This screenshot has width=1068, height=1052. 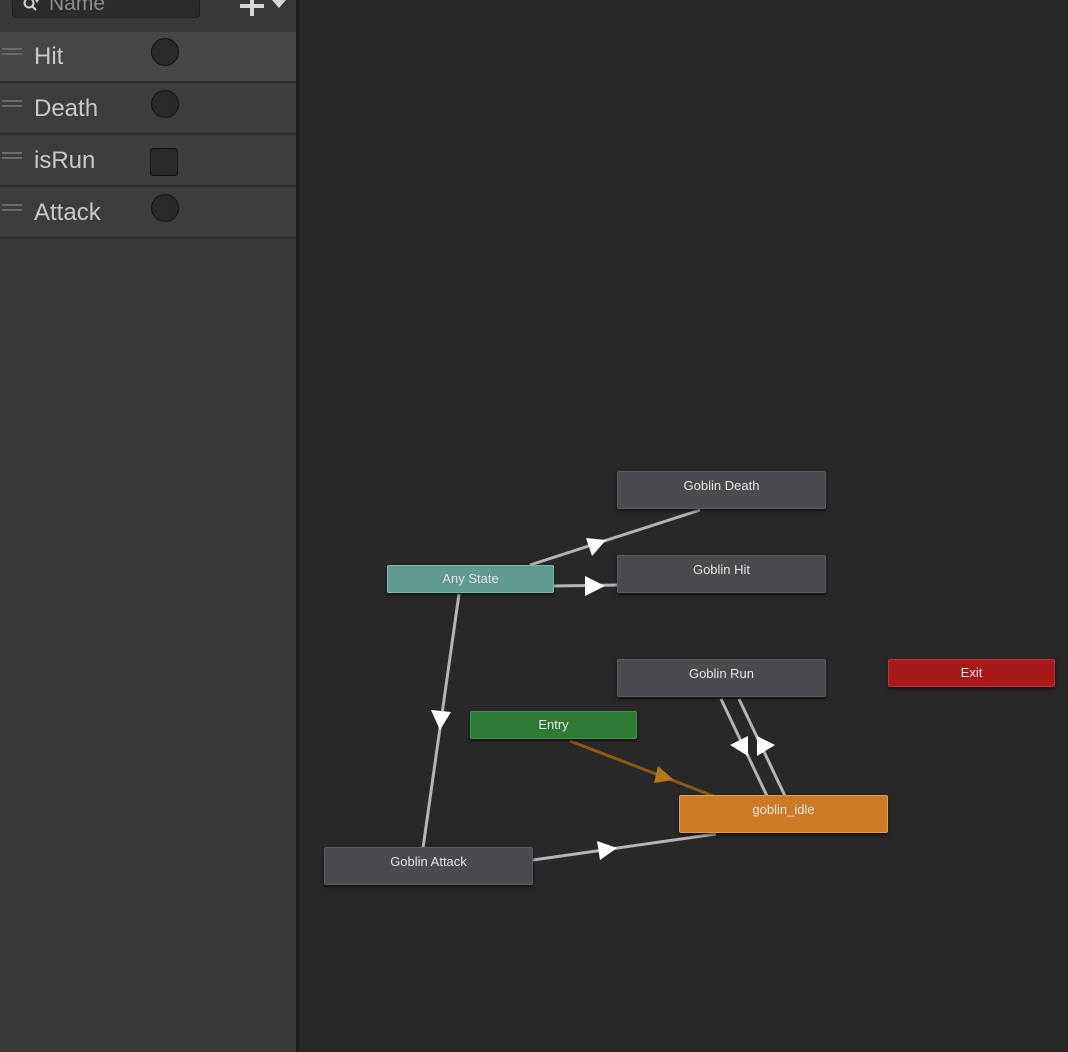 I want to click on state-label: Entry, so click(x=553, y=724).